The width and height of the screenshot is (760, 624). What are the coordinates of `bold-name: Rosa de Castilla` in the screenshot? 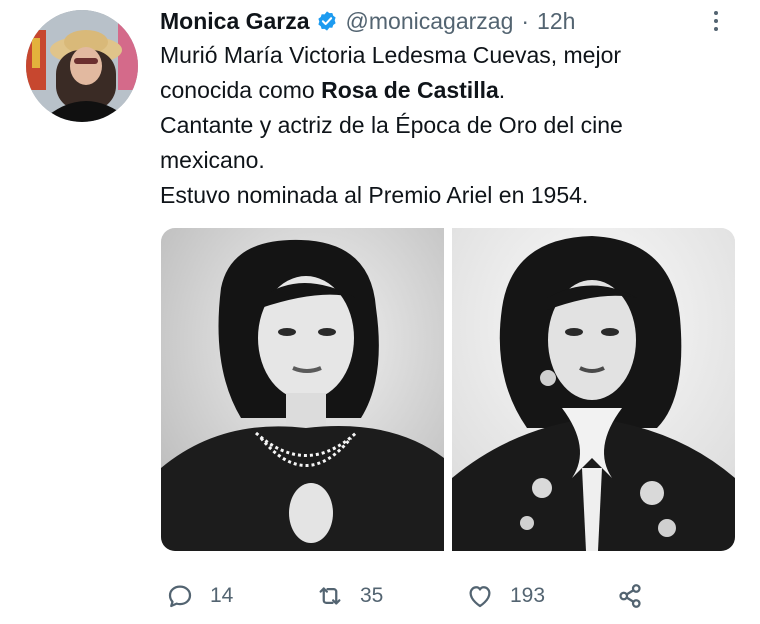 It's located at (410, 90).